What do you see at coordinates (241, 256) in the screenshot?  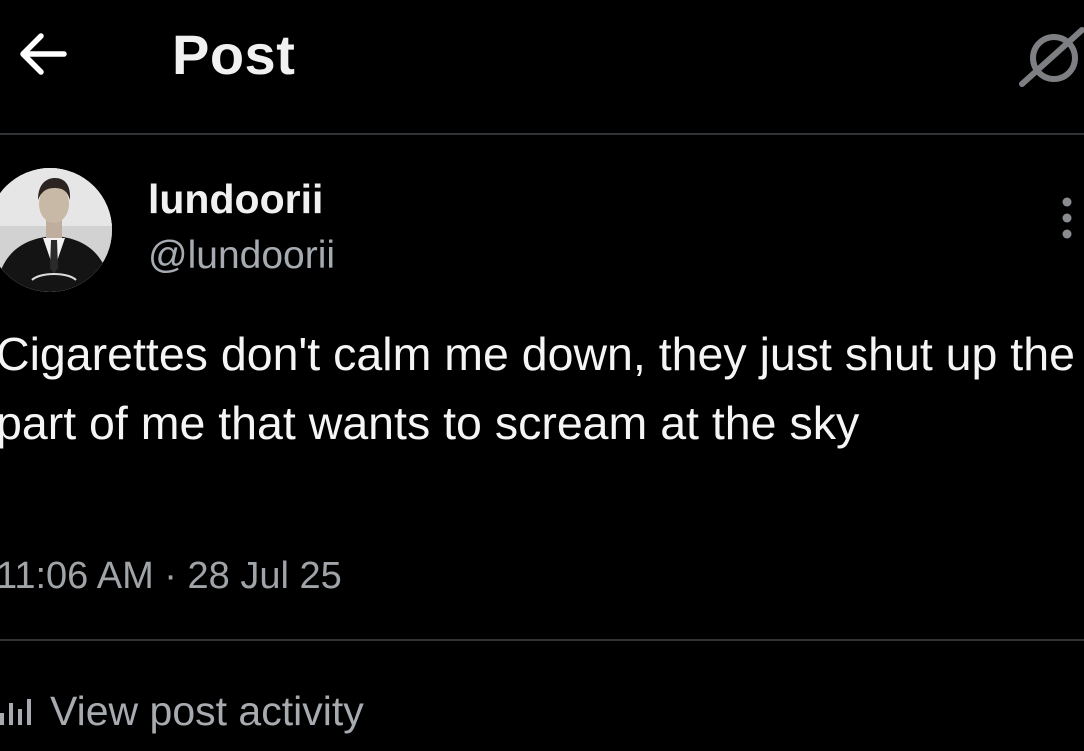 I see `author-handle: @lundoorii` at bounding box center [241, 256].